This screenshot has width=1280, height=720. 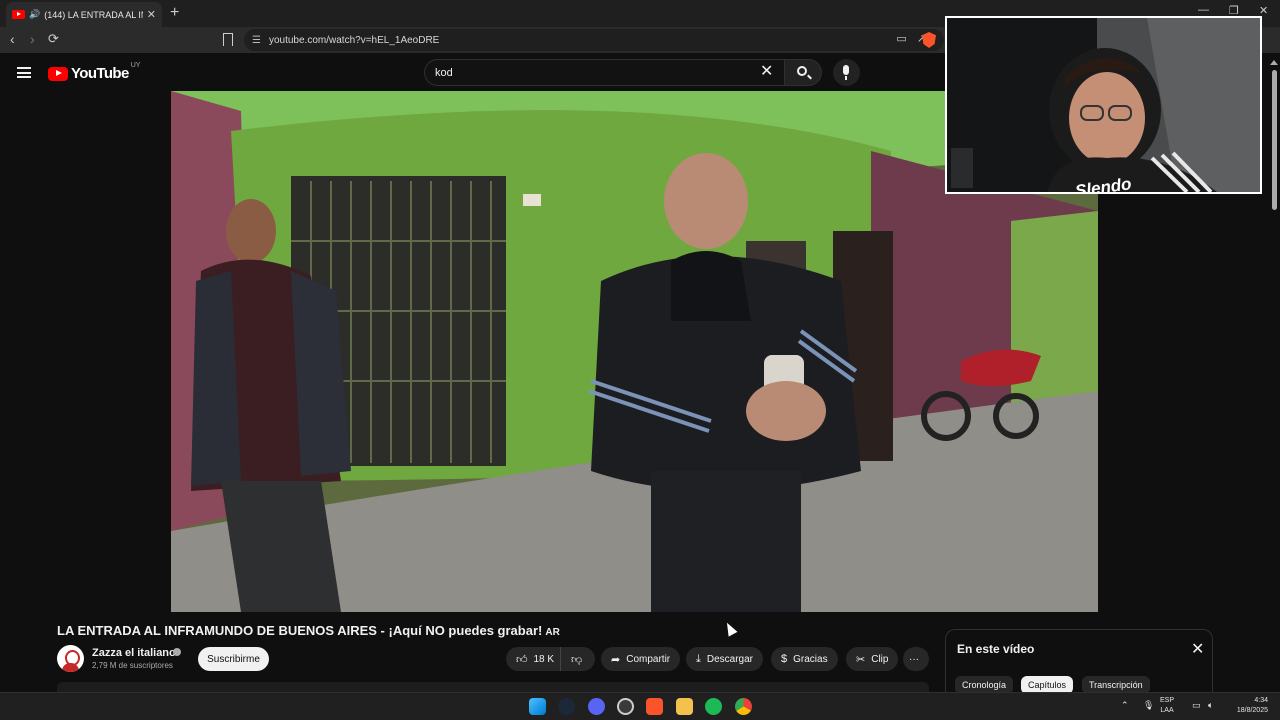 I want to click on streamer-webcam-overlay: Slendo, so click(x=1103, y=105).